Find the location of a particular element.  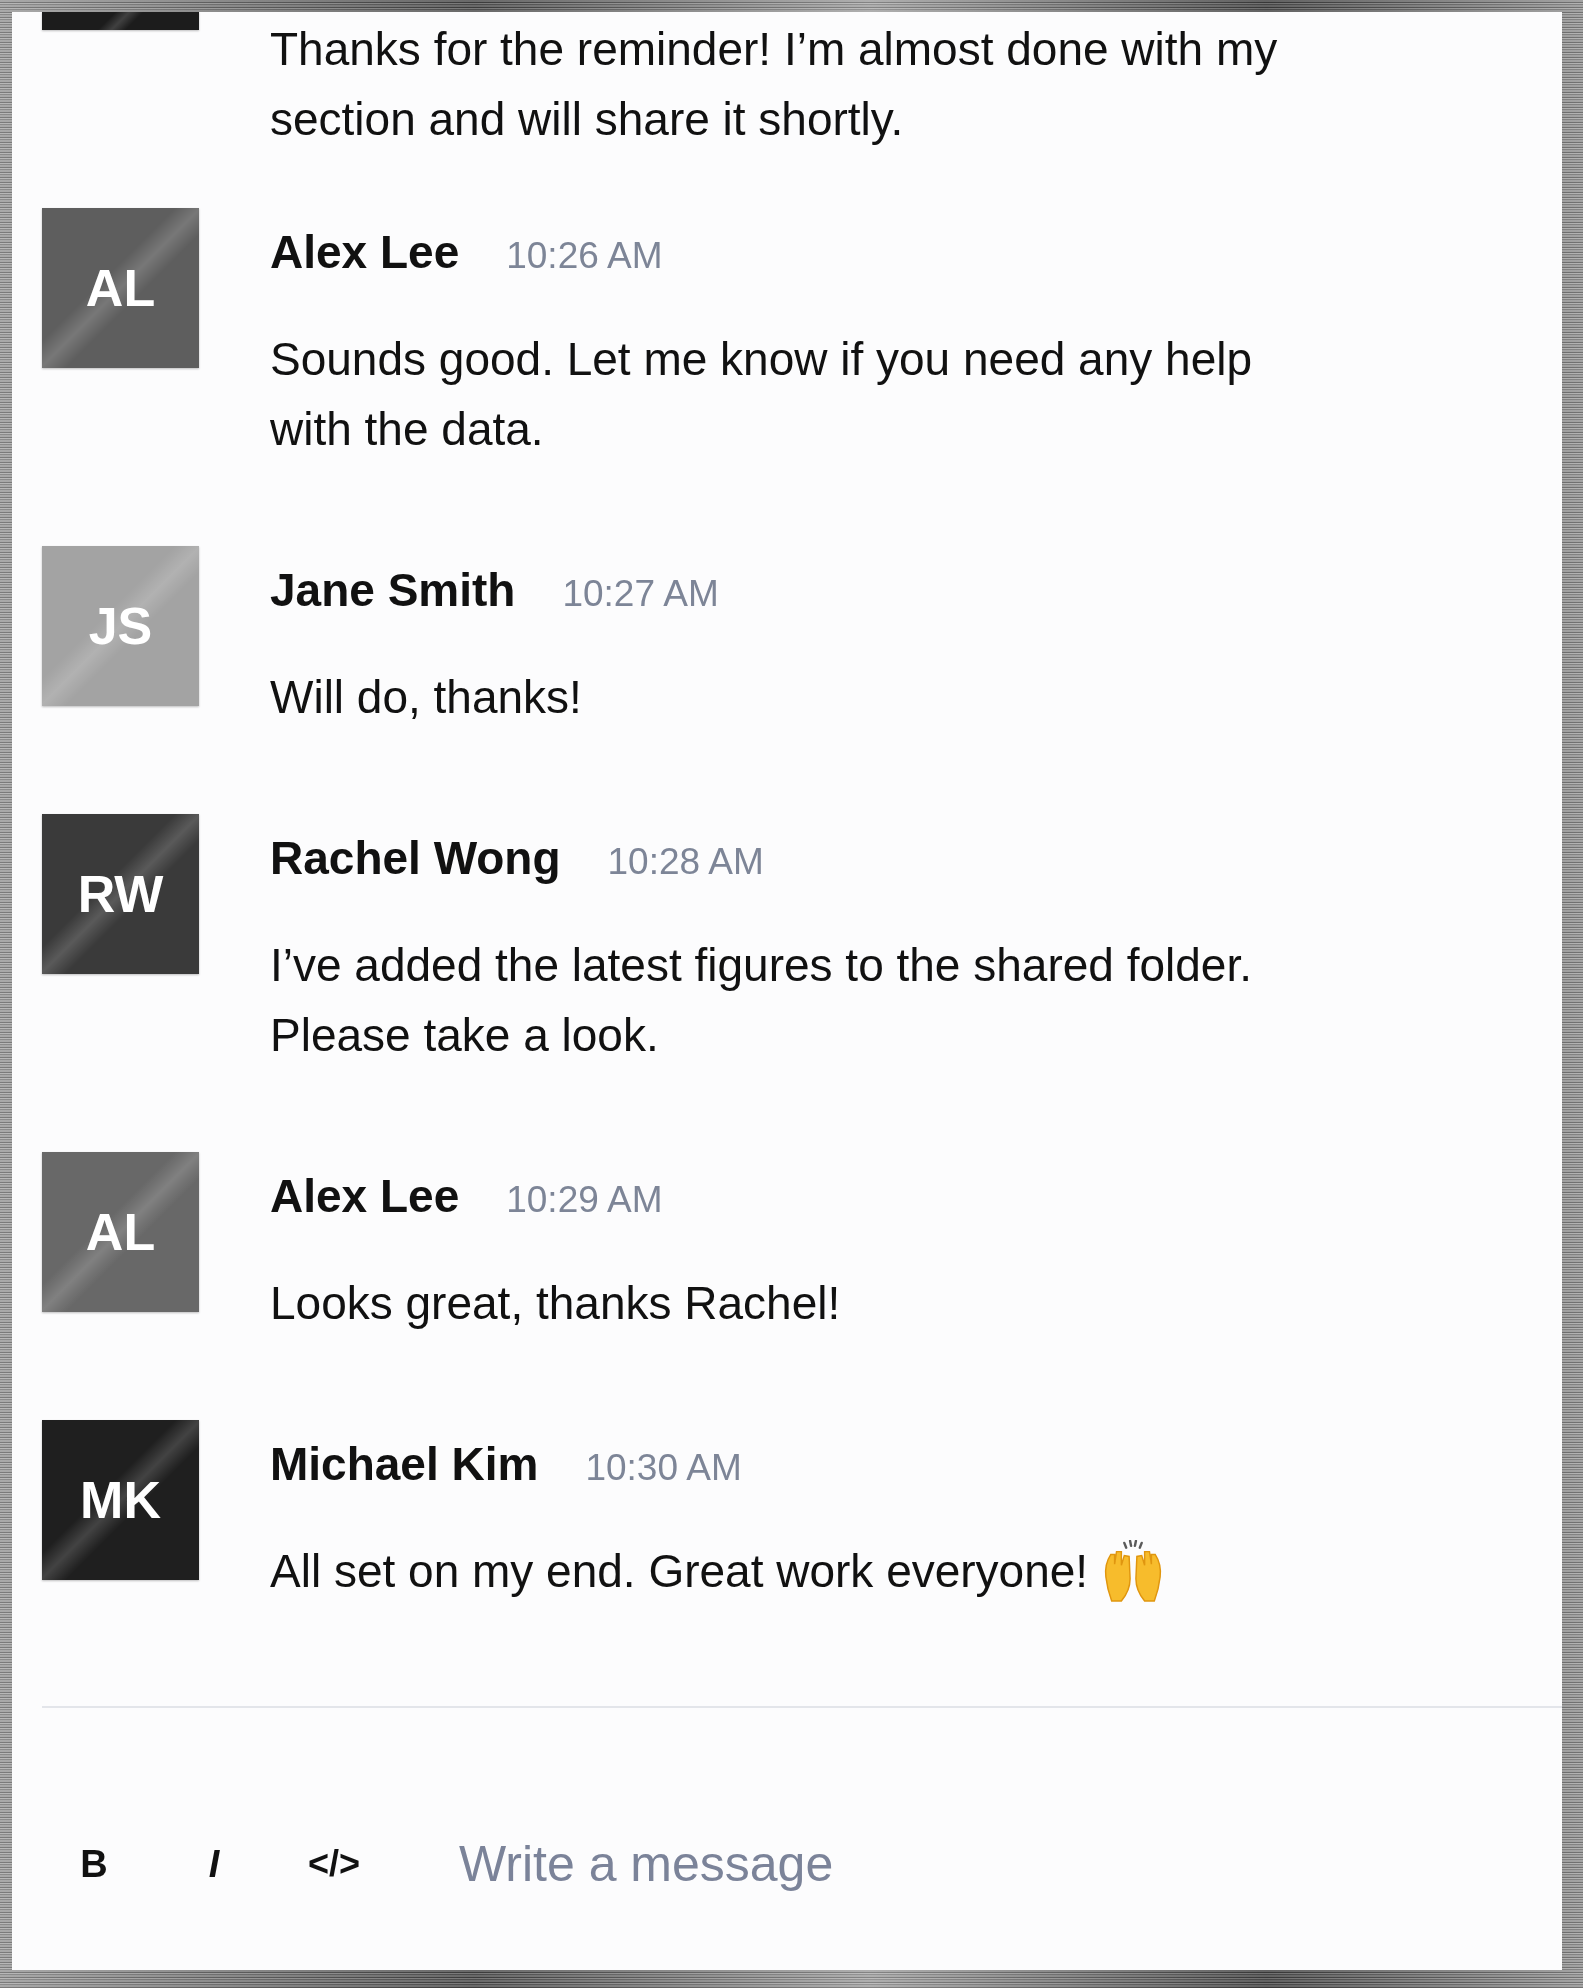

user-avatar: MK is located at coordinates (120, 1500).